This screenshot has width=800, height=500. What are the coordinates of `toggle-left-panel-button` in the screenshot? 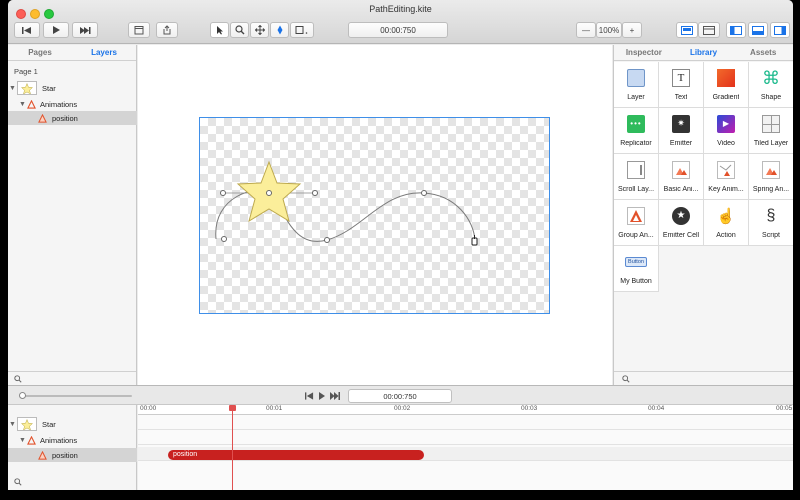 It's located at (736, 30).